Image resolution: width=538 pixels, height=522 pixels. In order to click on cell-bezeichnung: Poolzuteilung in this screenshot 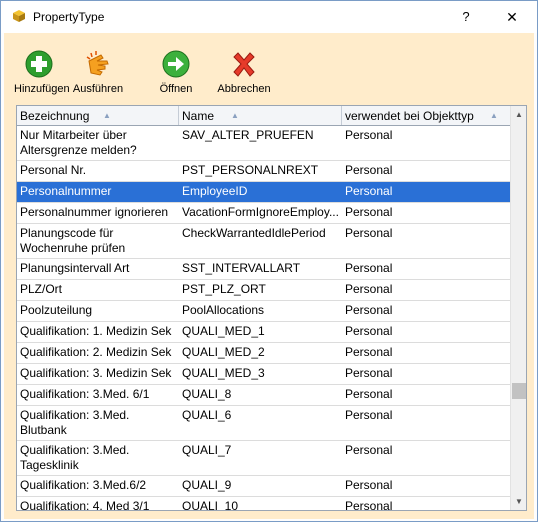, I will do `click(56, 310)`.